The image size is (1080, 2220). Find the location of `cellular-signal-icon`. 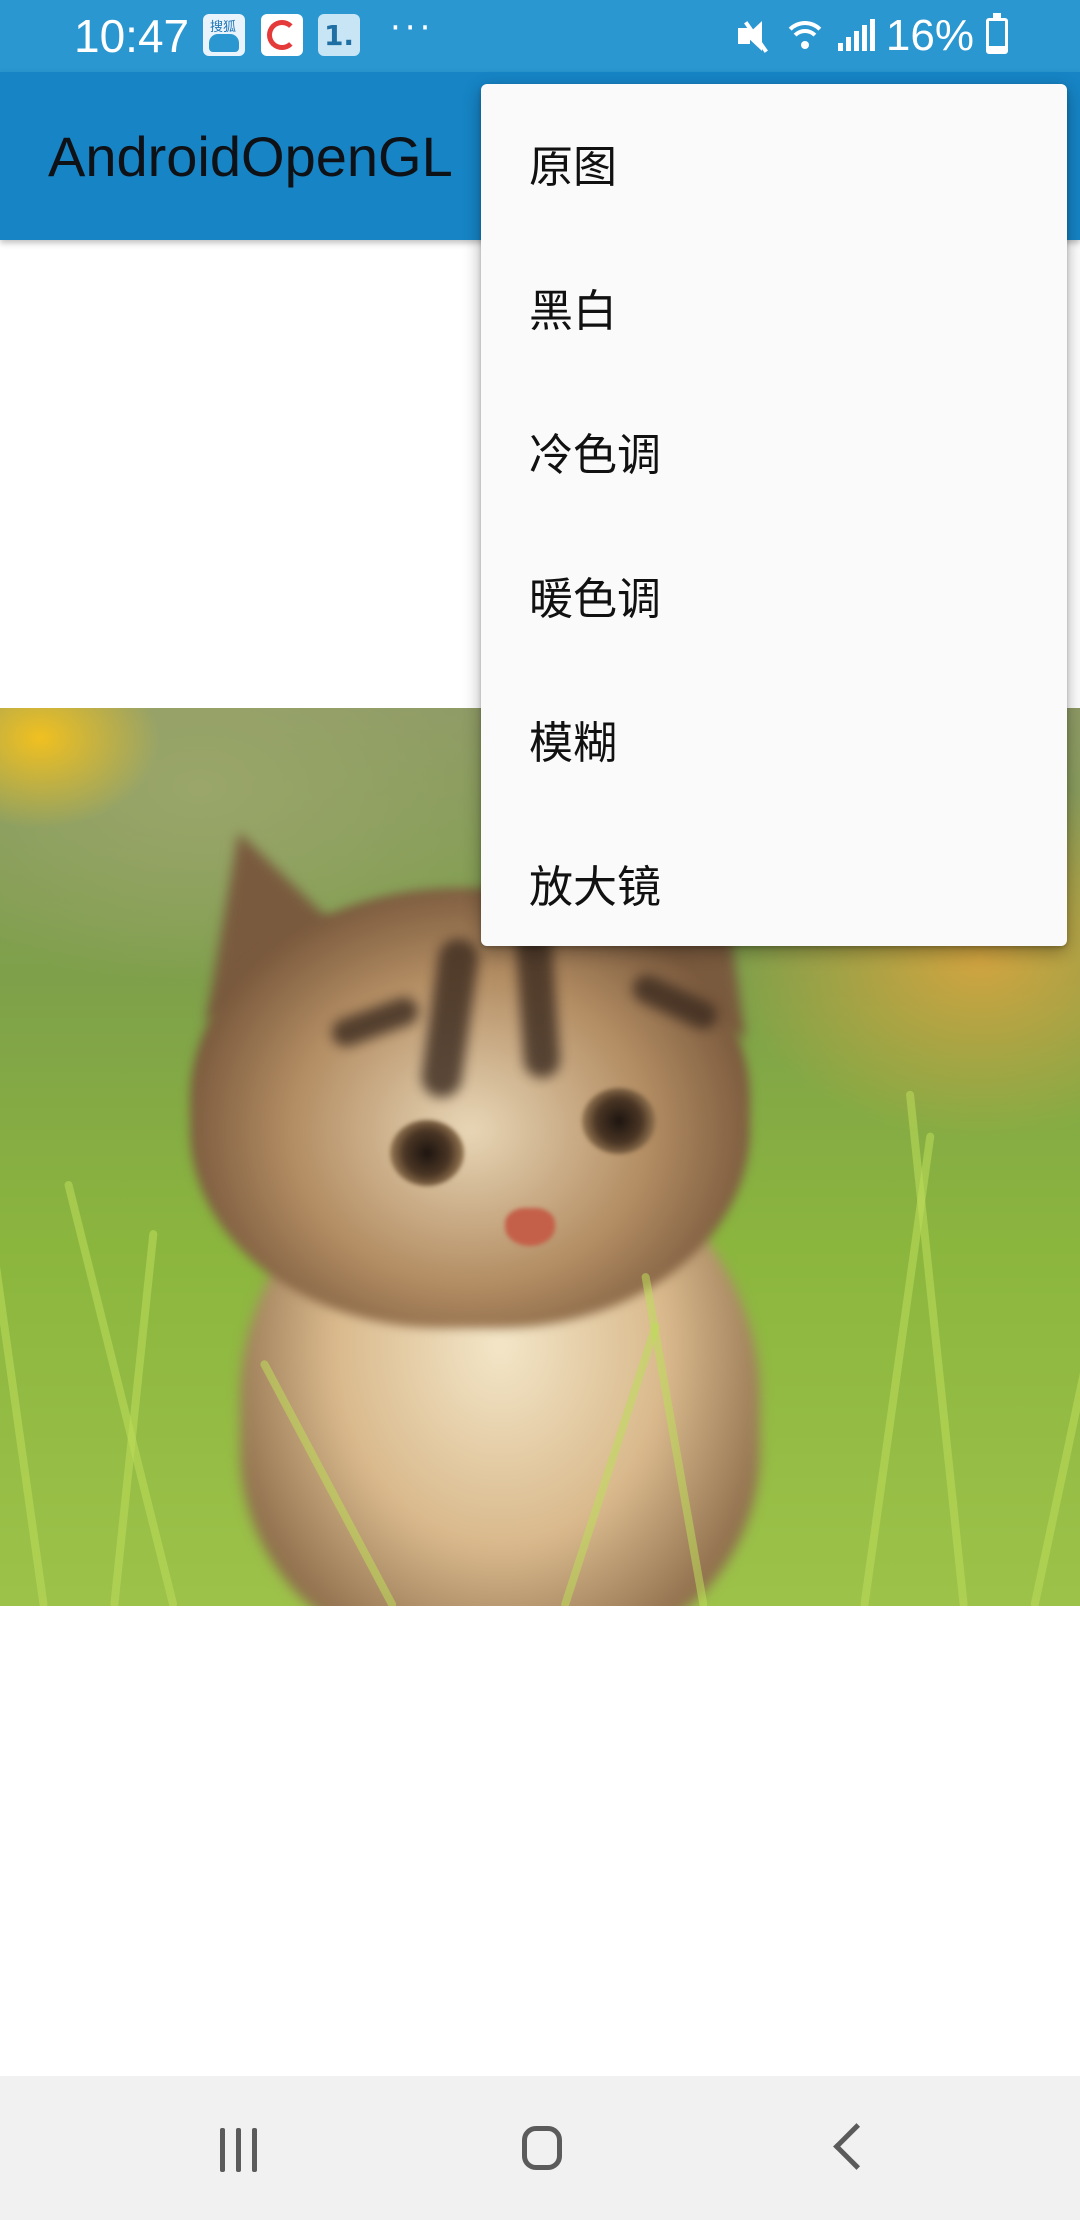

cellular-signal-icon is located at coordinates (855, 36).